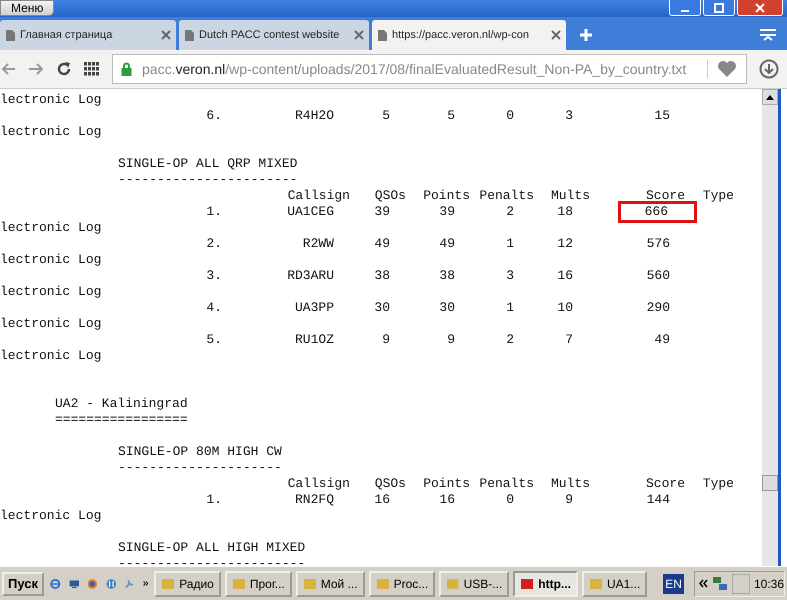 The width and height of the screenshot is (787, 600). I want to click on column-header: QSOs, so click(390, 196).